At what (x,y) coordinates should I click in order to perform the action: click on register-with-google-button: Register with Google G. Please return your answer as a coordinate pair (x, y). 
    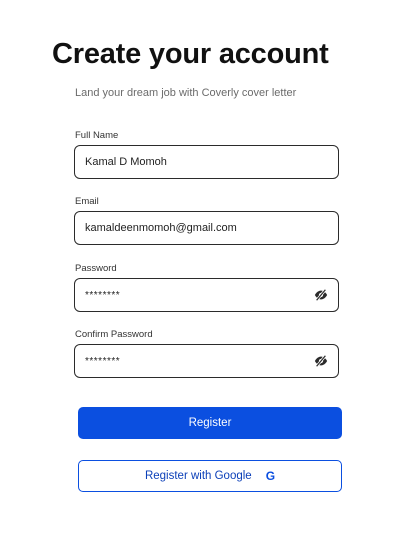
    Looking at the image, I should click on (210, 476).